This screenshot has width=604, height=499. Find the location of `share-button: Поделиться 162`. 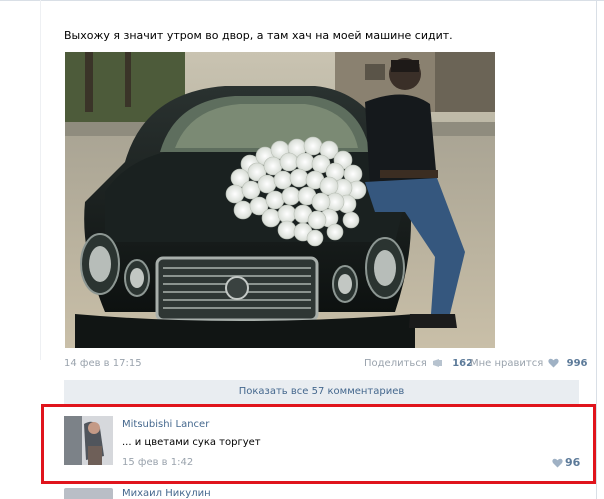

share-button: Поделиться 162 is located at coordinates (418, 363).